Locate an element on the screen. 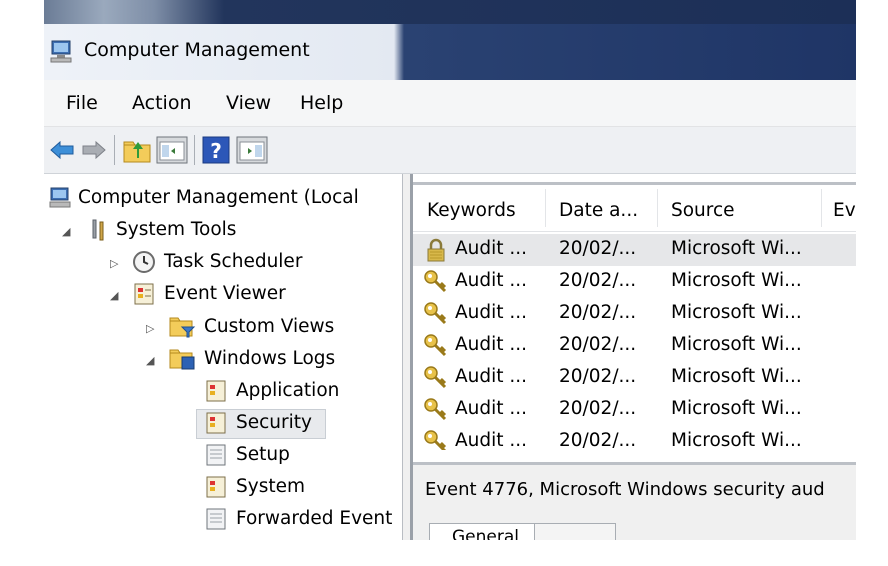  tree-item-system: System is located at coordinates (223, 488).